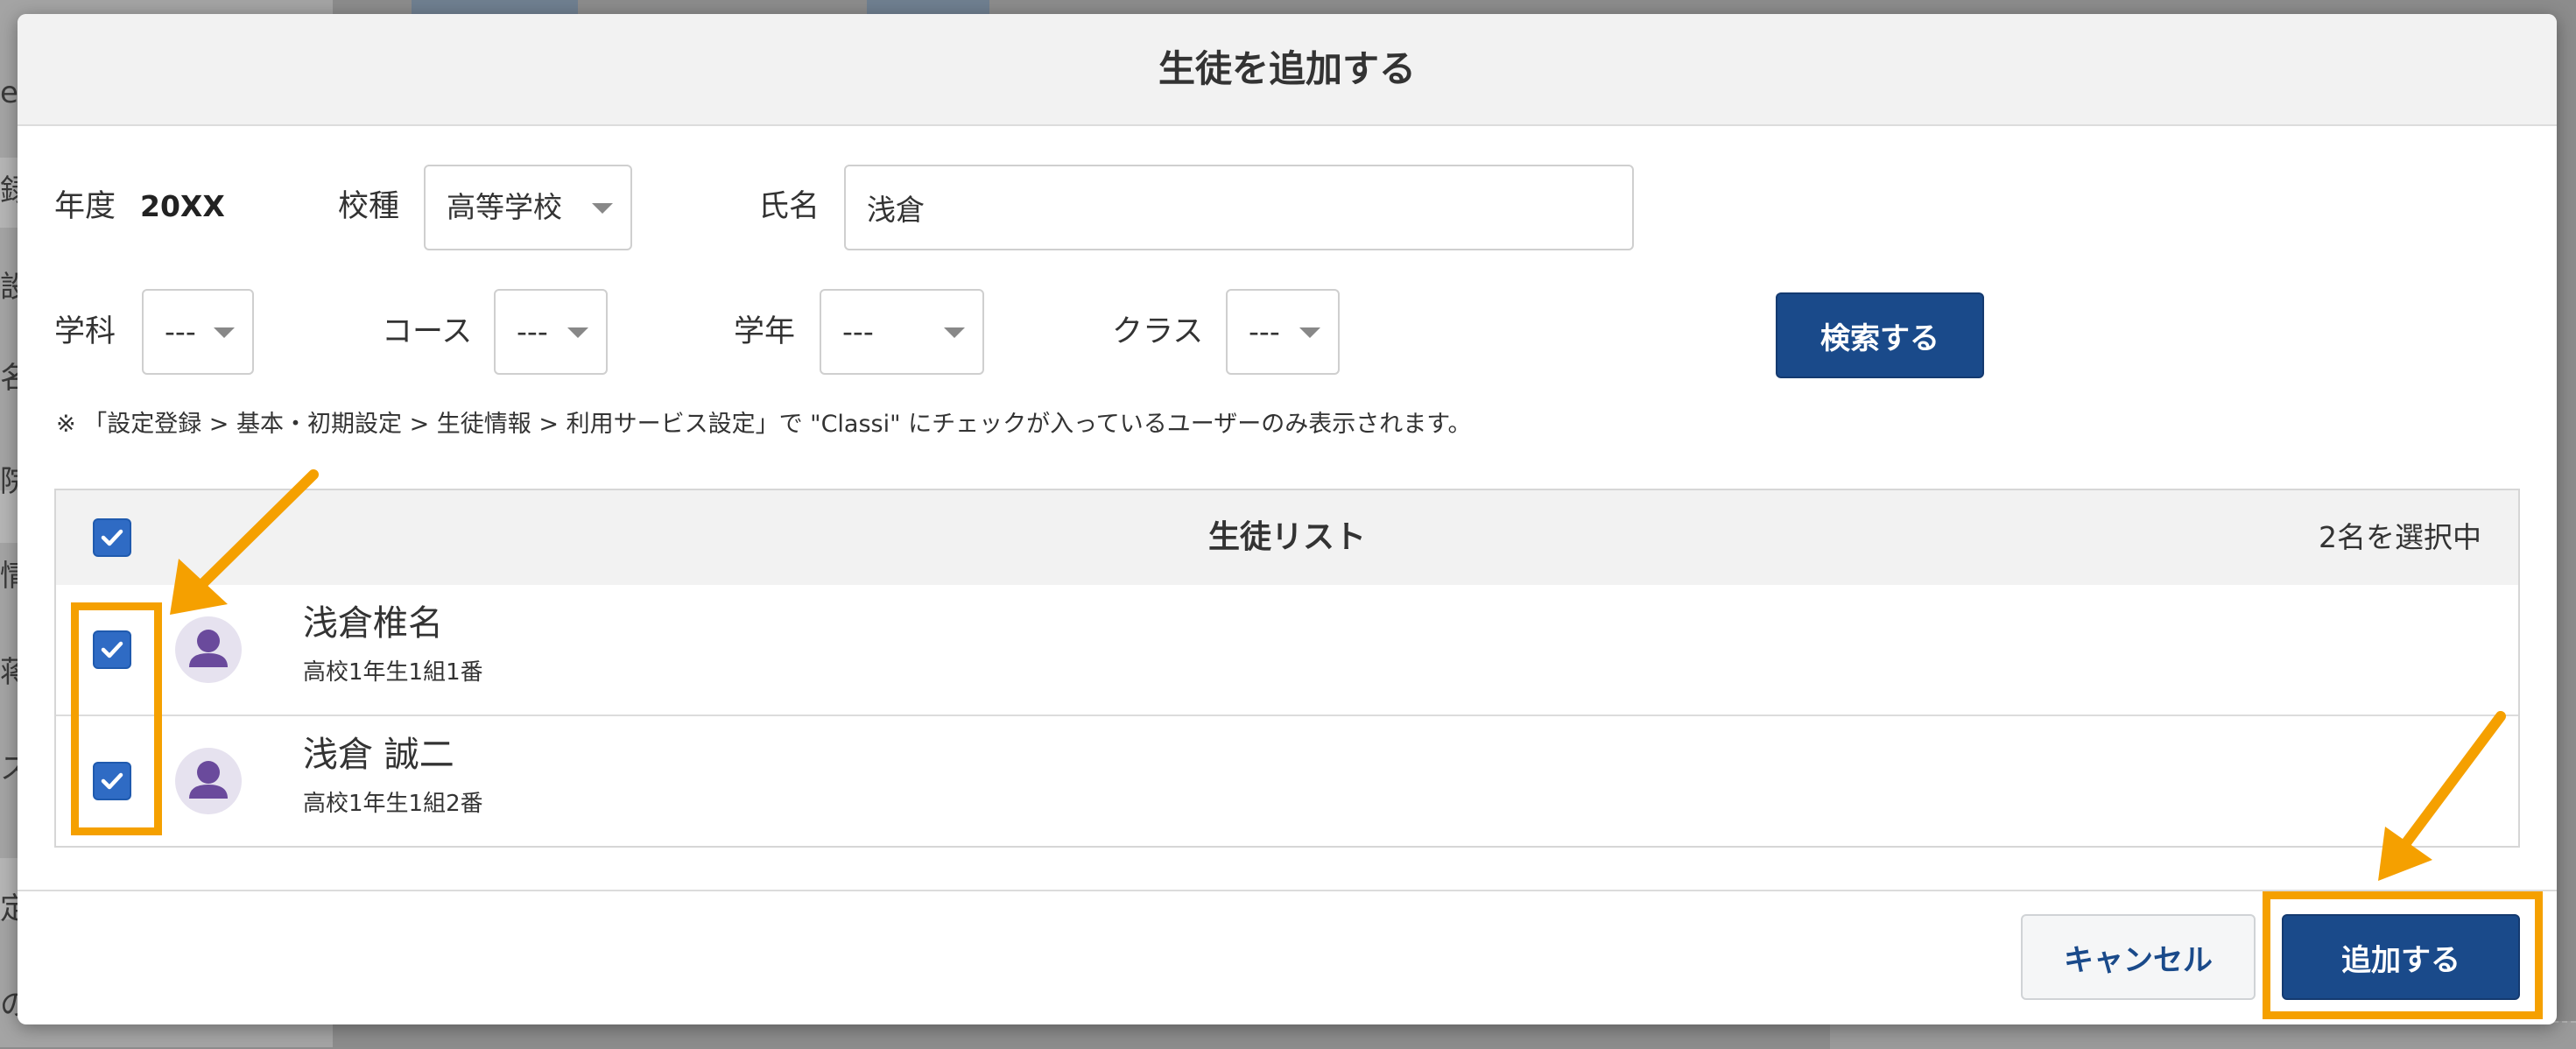 Image resolution: width=2576 pixels, height=1049 pixels. What do you see at coordinates (902, 332) in the screenshot?
I see `grade-select: ---` at bounding box center [902, 332].